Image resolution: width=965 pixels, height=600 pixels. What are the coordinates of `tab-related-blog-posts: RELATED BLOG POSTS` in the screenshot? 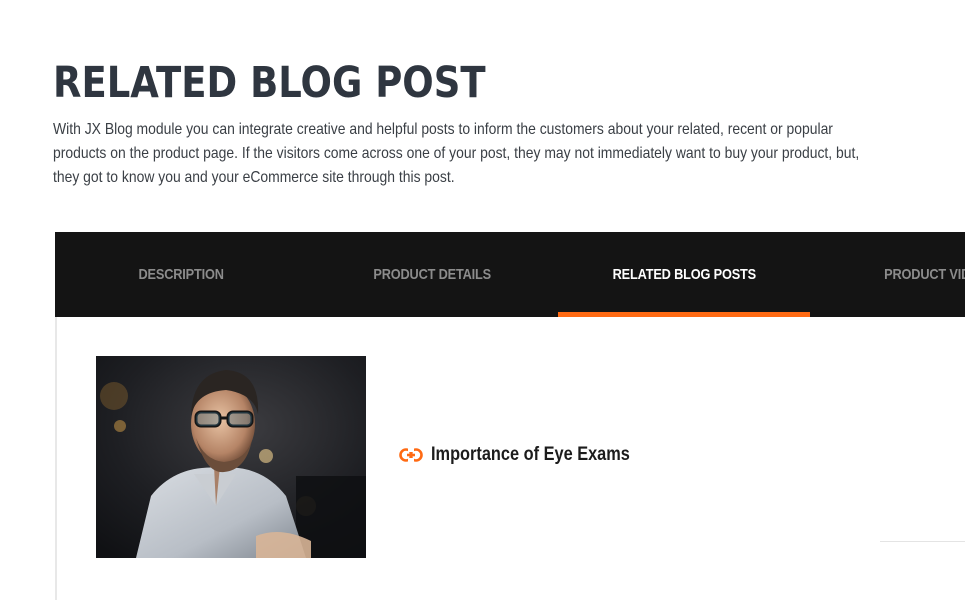 It's located at (684, 274).